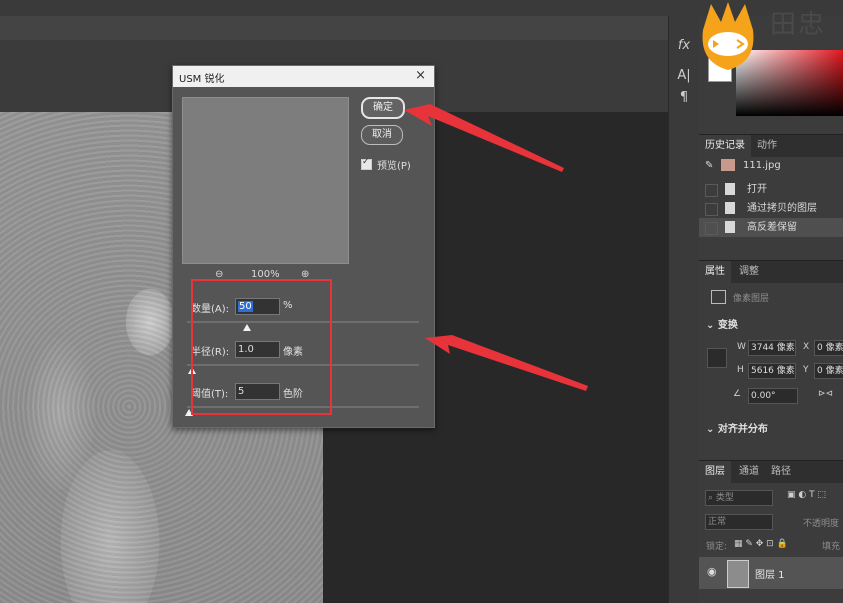 This screenshot has height=603, width=843. What do you see at coordinates (496, 247) in the screenshot?
I see `annotation-arrows` at bounding box center [496, 247].